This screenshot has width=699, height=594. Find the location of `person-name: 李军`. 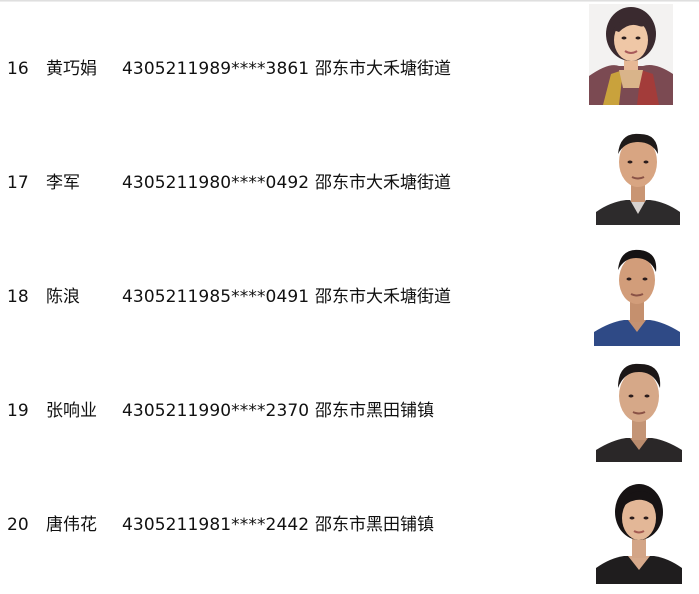

person-name: 李军 is located at coordinates (63, 183).